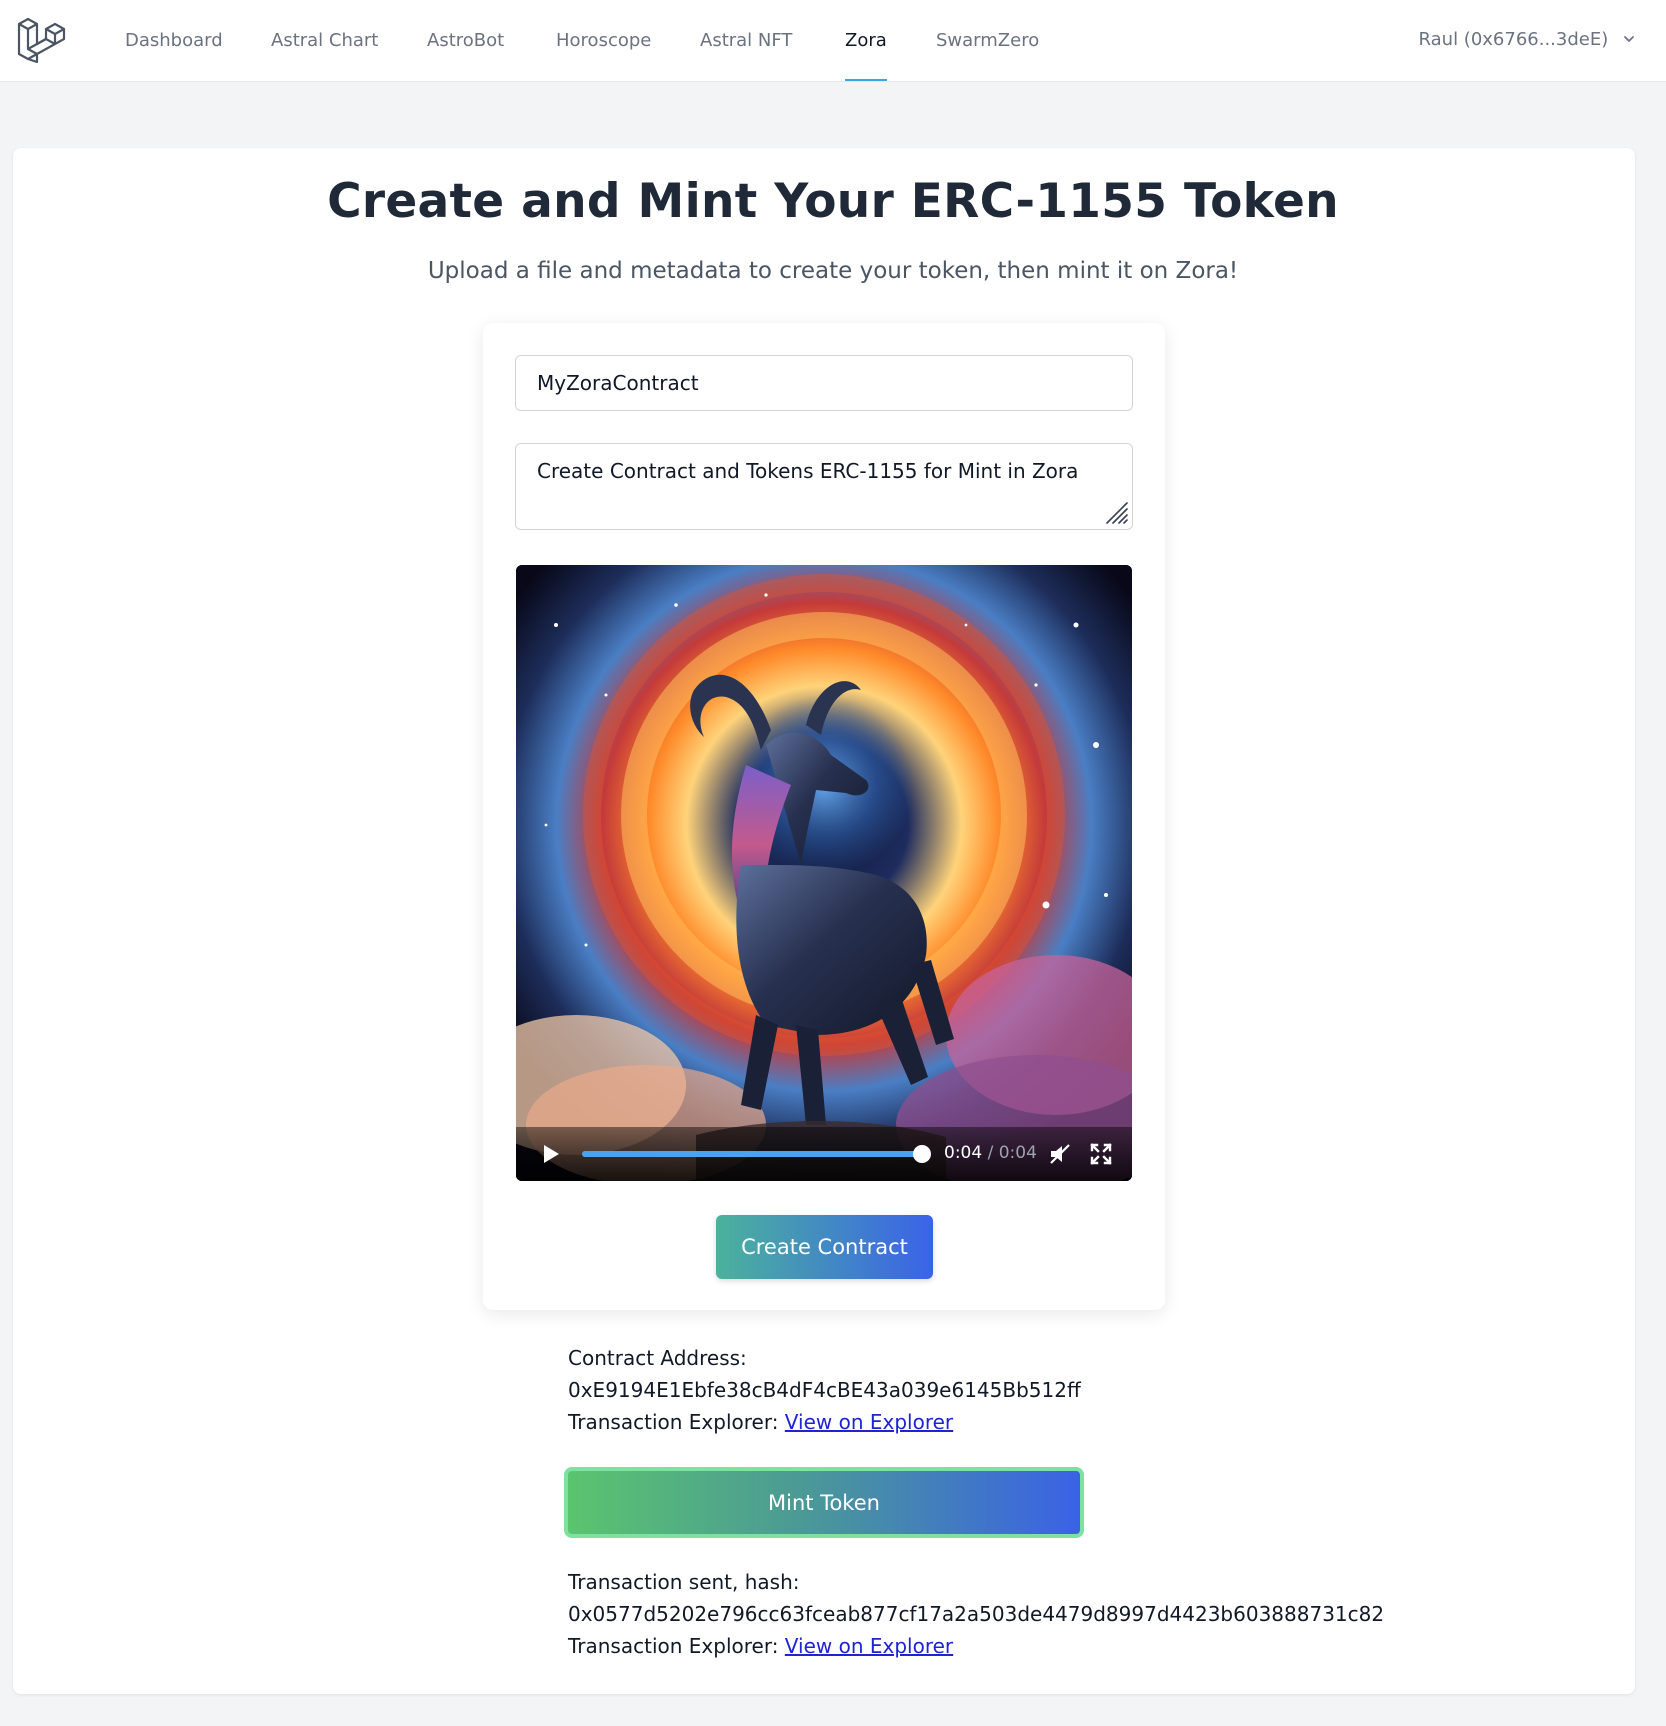 This screenshot has height=1726, width=1666. What do you see at coordinates (41, 40) in the screenshot?
I see `laravel-logo-icon` at bounding box center [41, 40].